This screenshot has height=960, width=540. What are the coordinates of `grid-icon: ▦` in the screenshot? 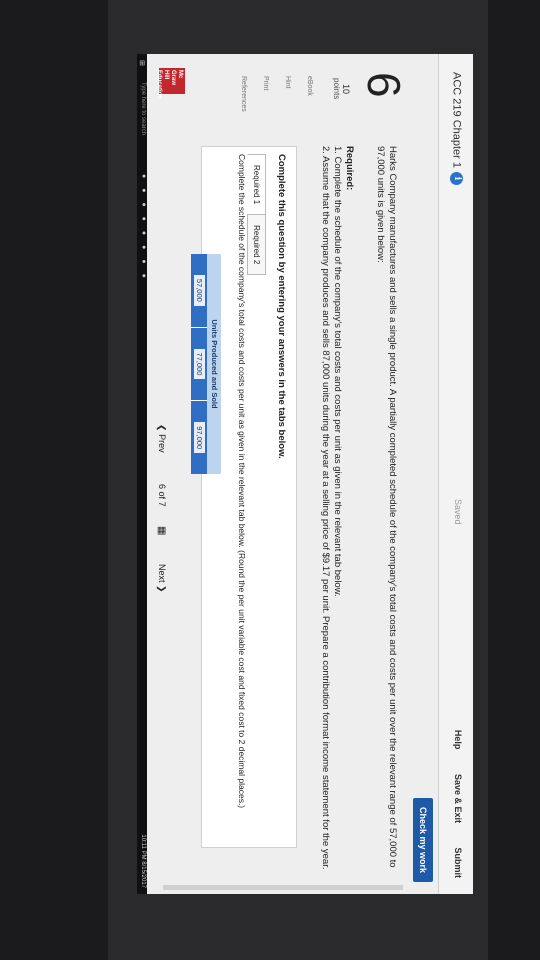 It's located at (161, 530).